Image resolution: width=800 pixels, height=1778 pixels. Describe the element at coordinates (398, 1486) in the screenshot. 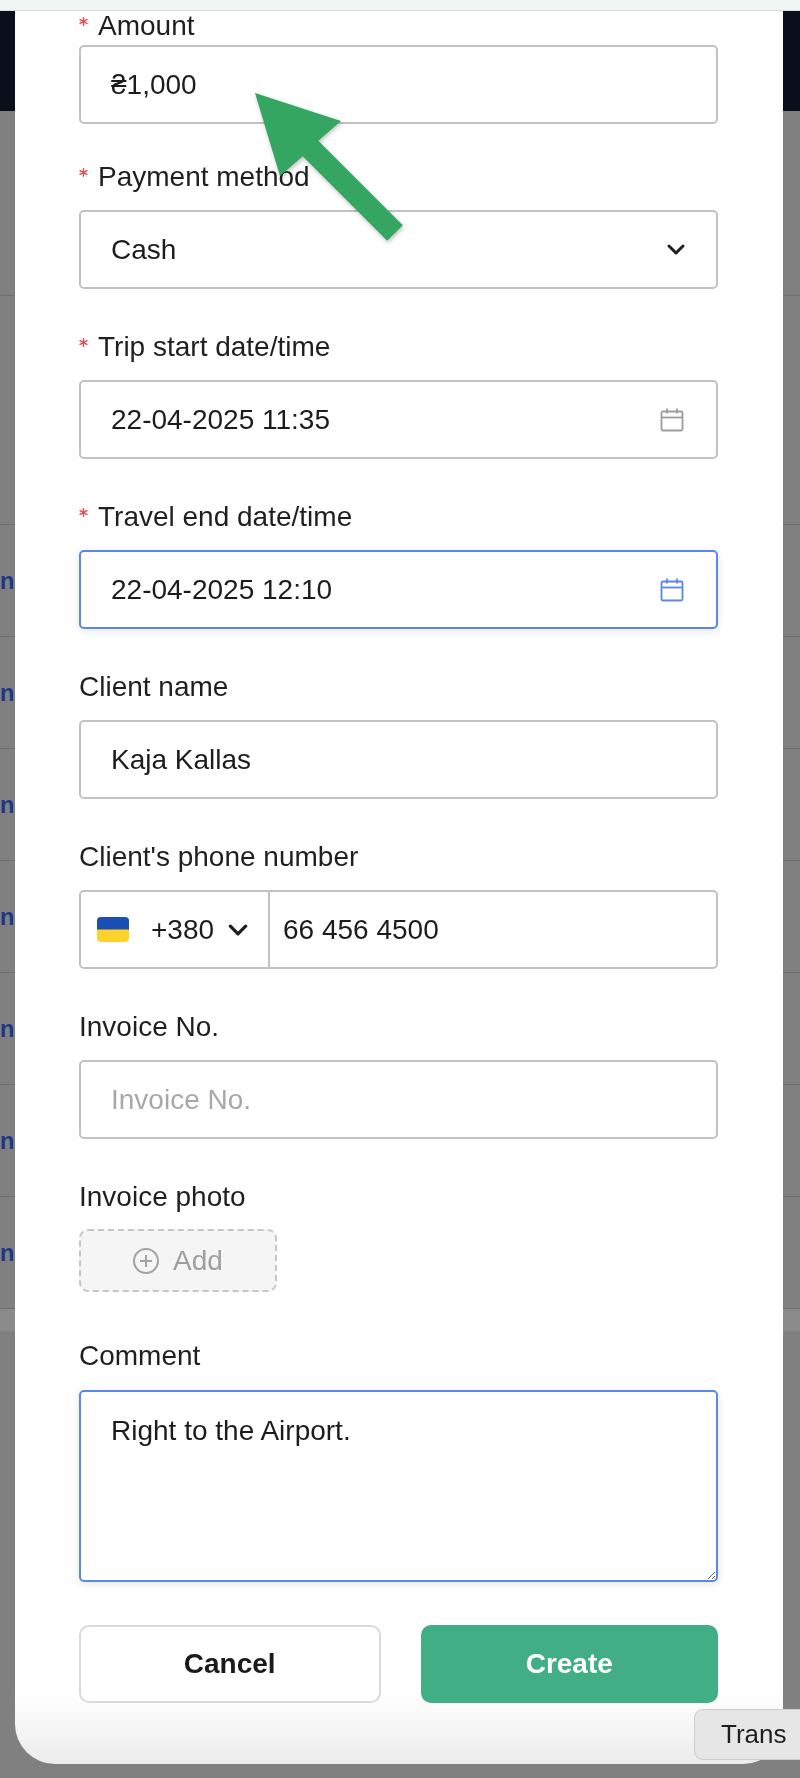

I see `comment-field: Right to the Airport.` at that location.